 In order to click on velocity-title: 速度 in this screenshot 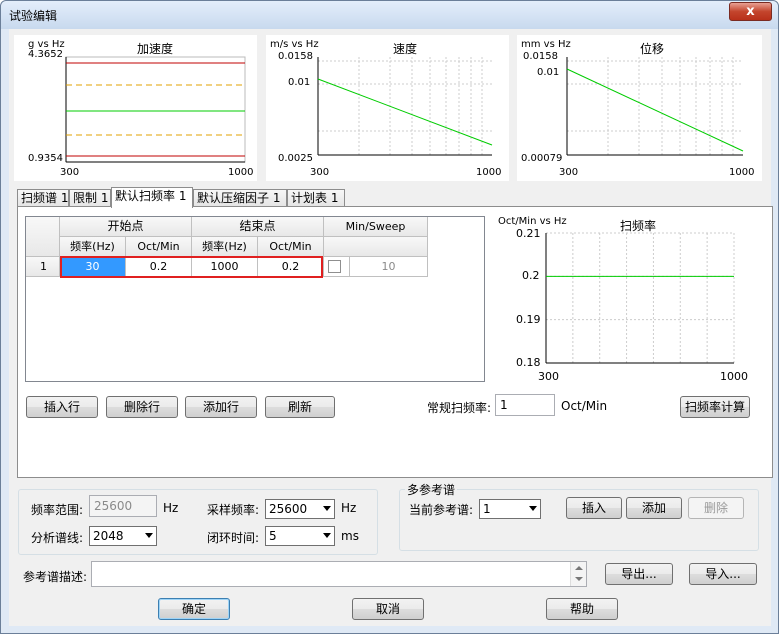, I will do `click(405, 49)`.